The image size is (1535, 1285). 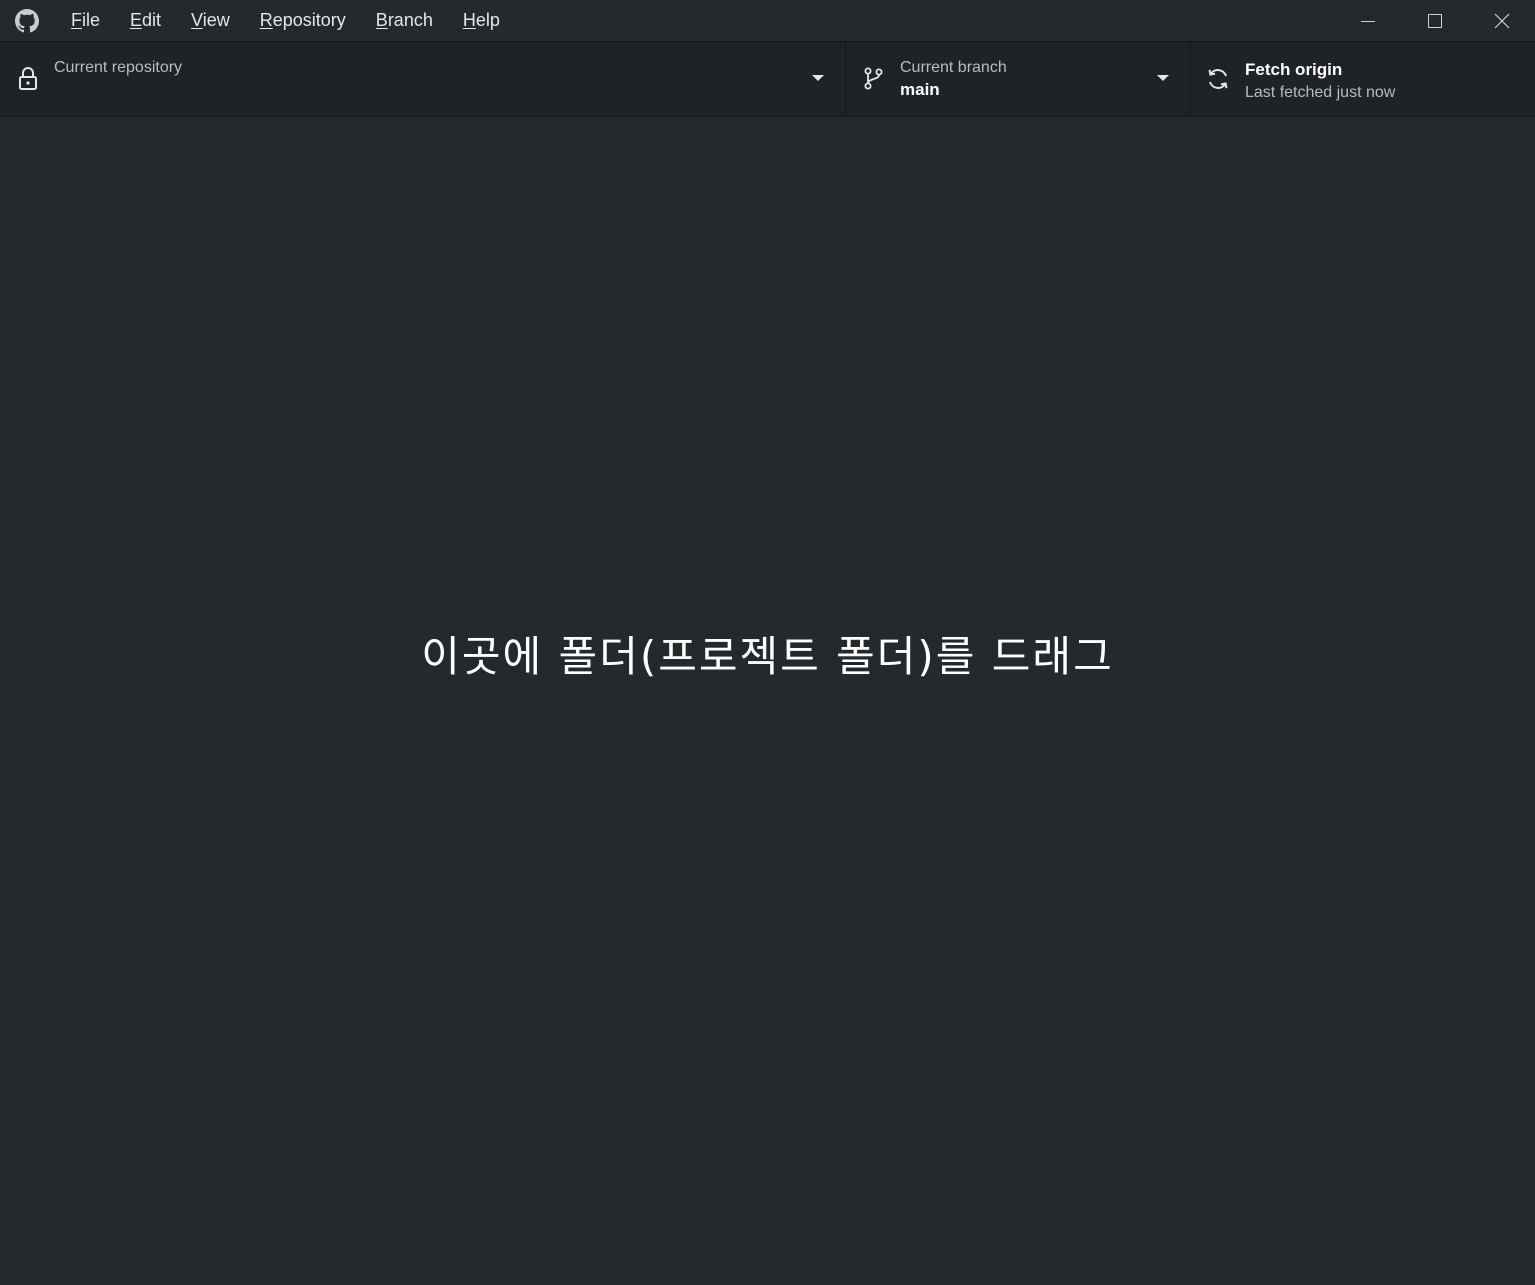 I want to click on lock-icon, so click(x=28, y=79).